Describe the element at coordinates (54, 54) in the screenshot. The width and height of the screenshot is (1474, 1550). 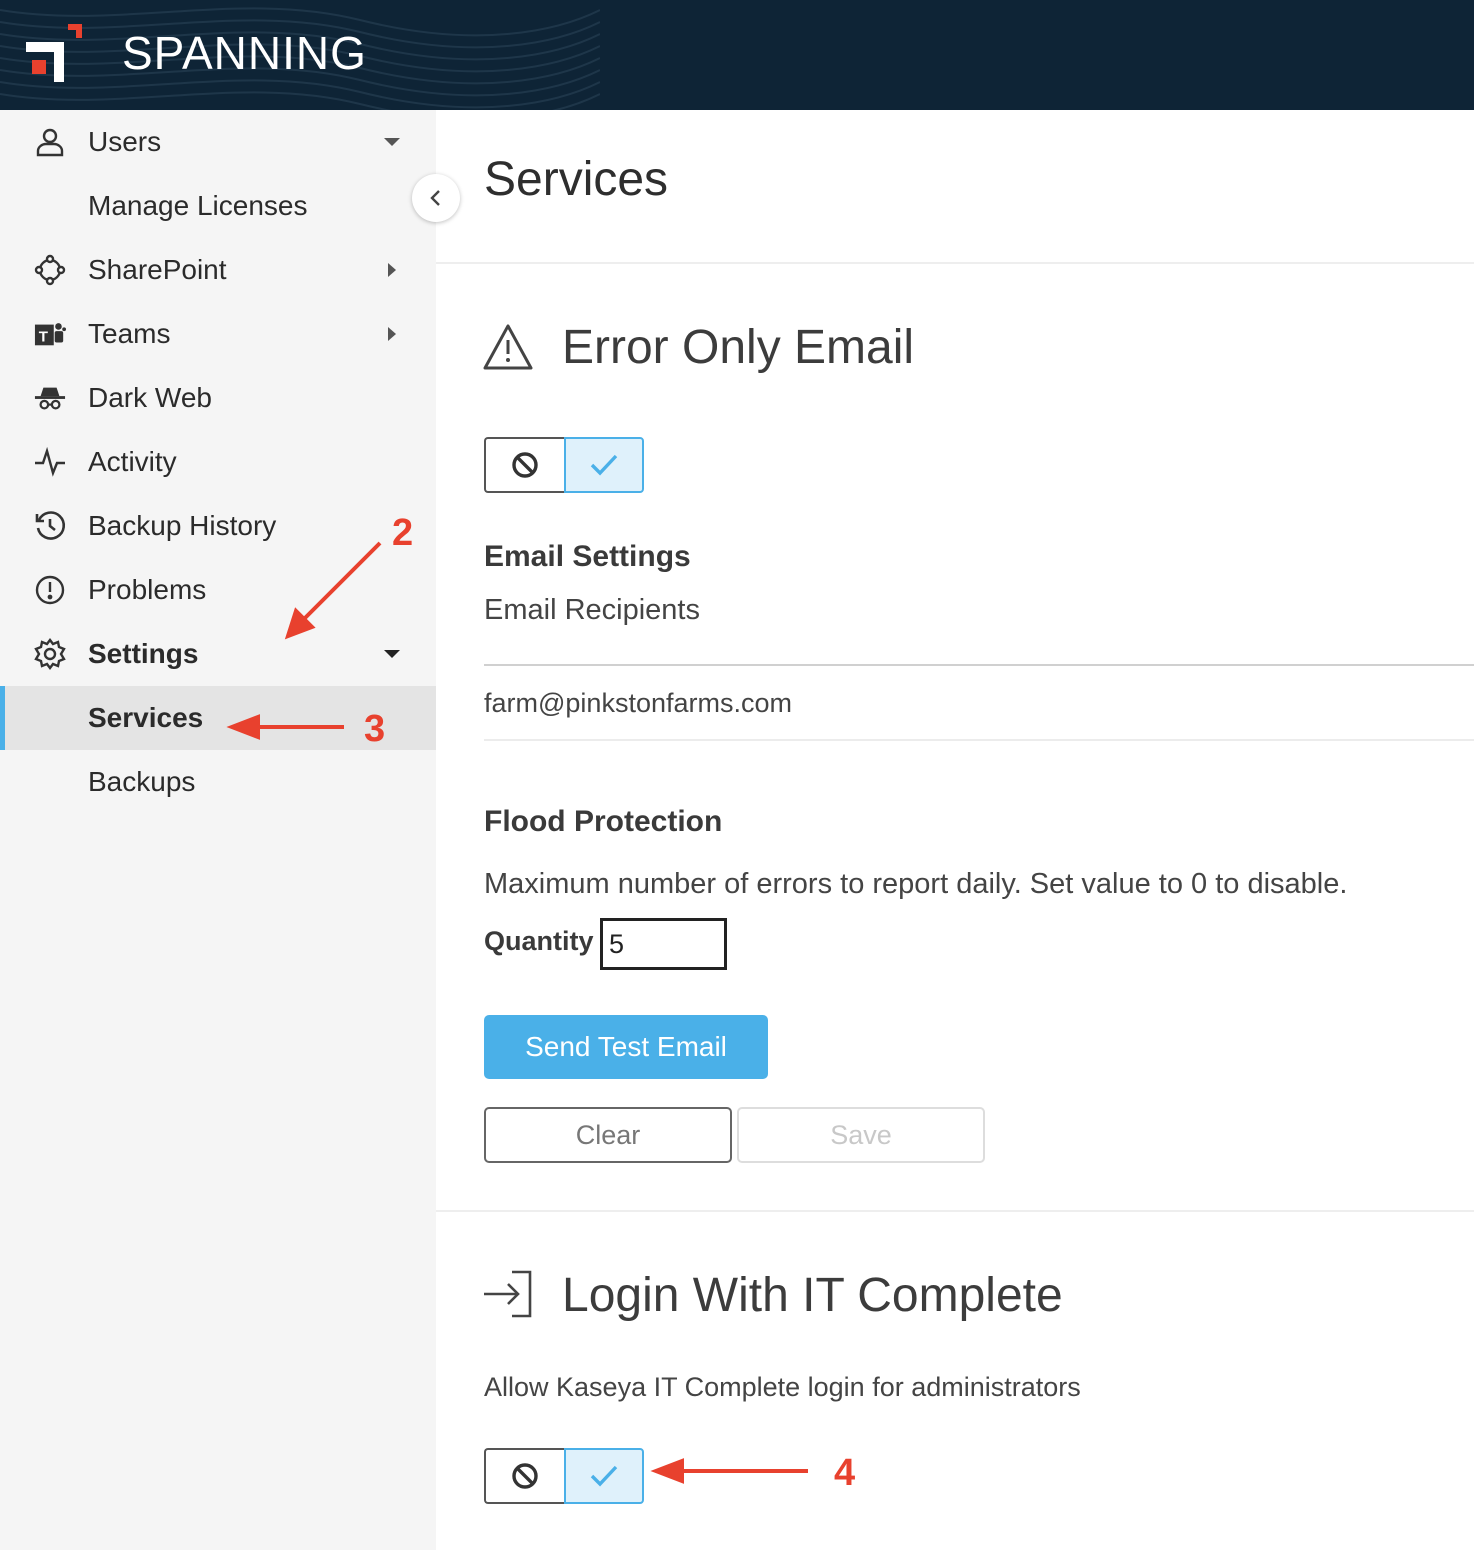
I see `spanning-logo` at that location.